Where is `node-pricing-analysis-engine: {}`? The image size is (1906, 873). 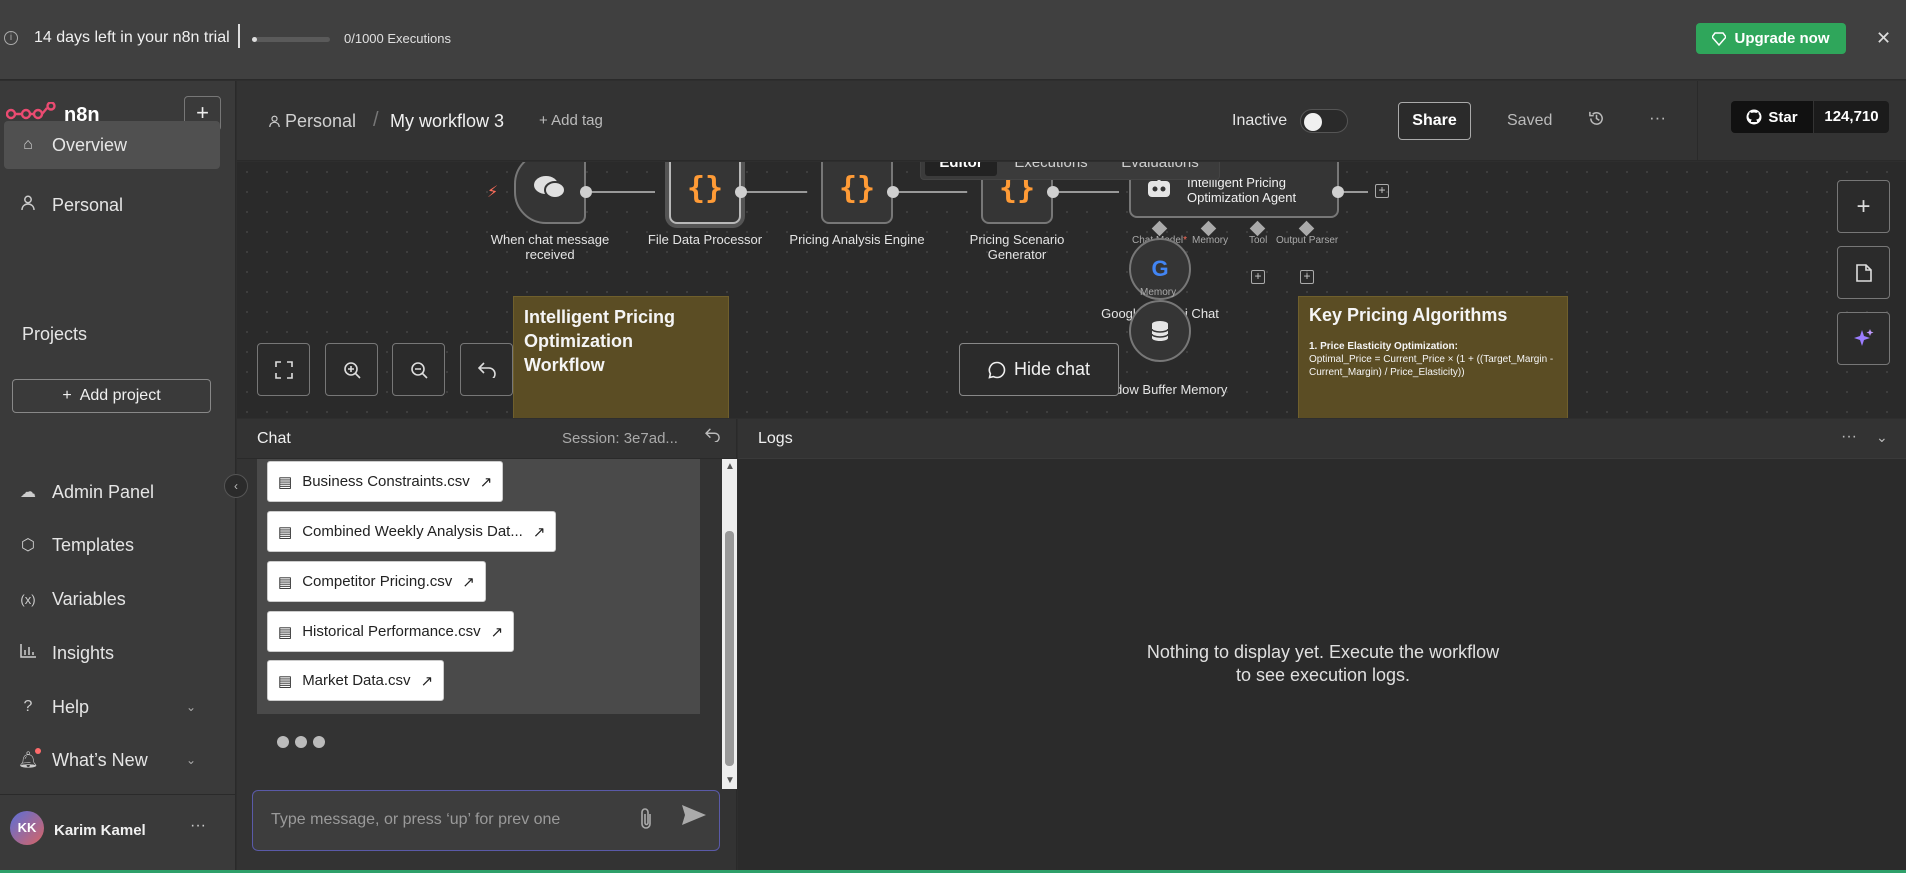
node-pricing-analysis-engine: {} is located at coordinates (857, 193).